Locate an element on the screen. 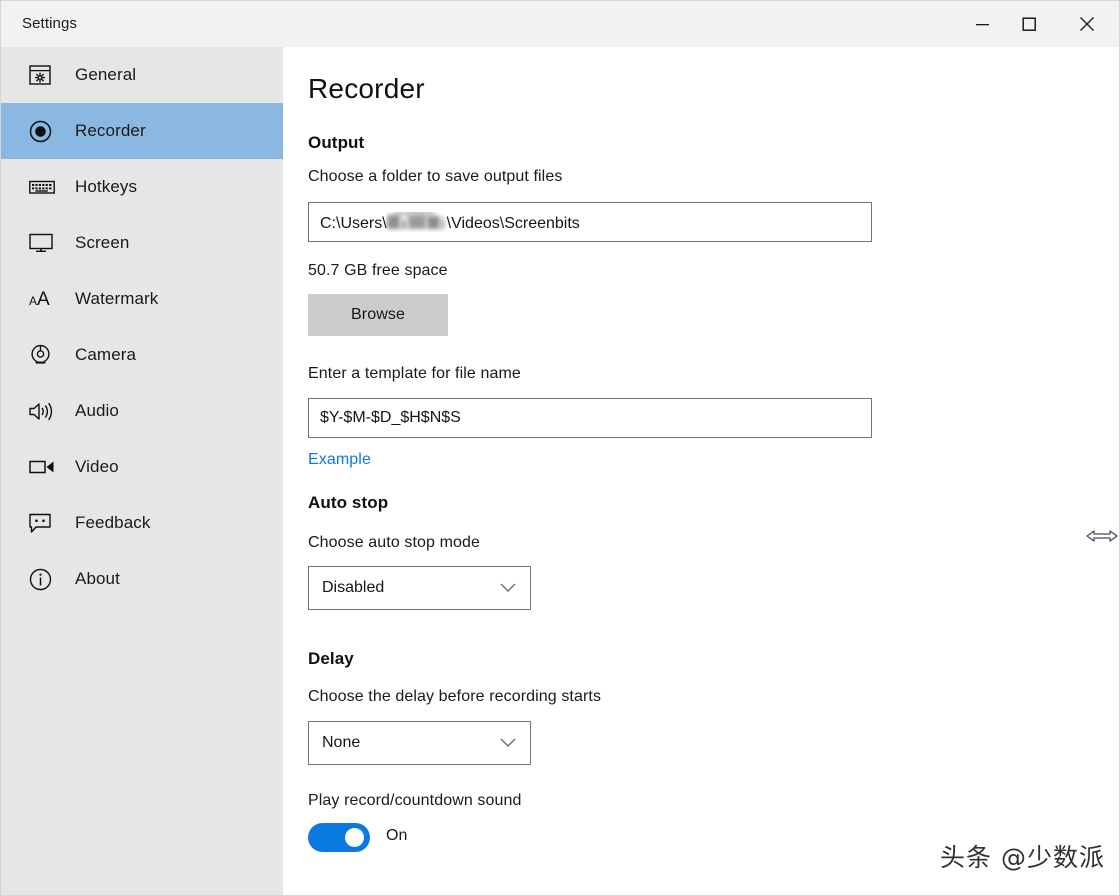 This screenshot has height=896, width=1120. sidebar-item-recorder: Recorder is located at coordinates (142, 131).